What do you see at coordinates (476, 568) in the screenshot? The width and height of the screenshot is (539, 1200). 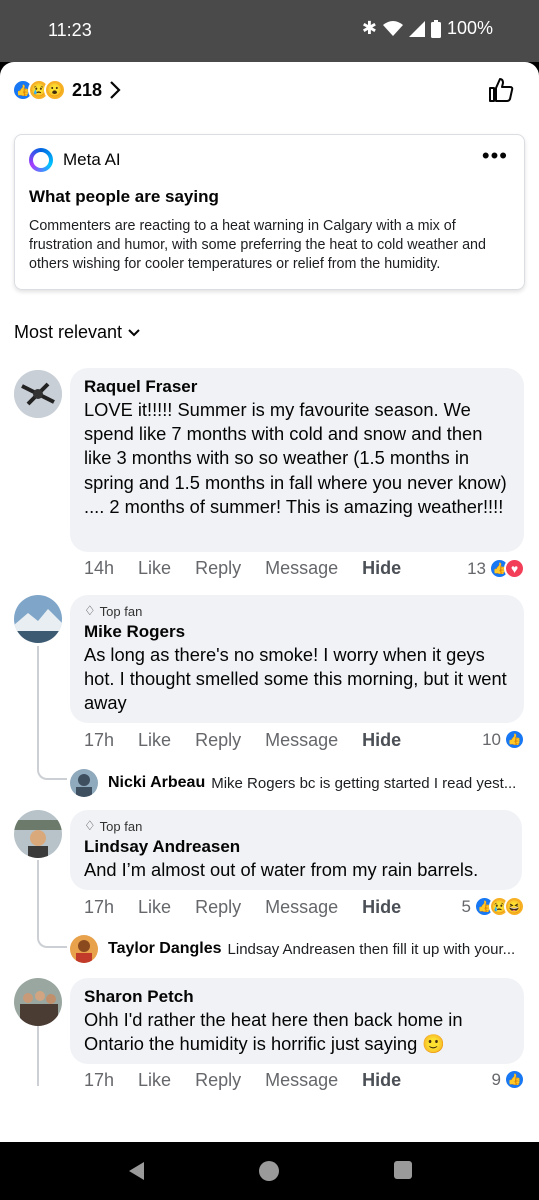 I see `reaction-count: 13` at bounding box center [476, 568].